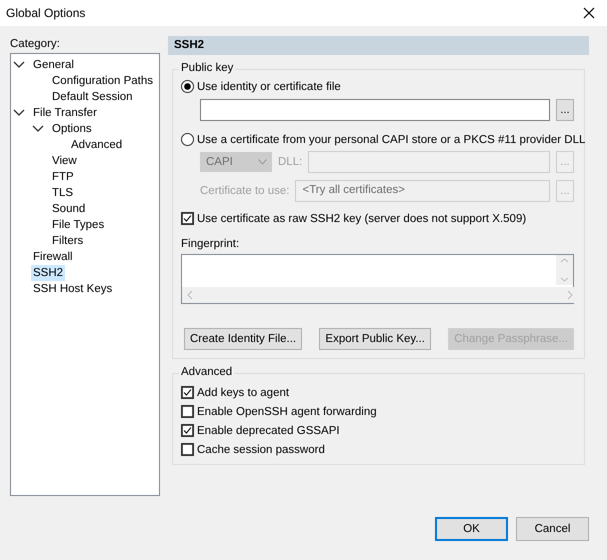 The width and height of the screenshot is (607, 560). Describe the element at coordinates (268, 430) in the screenshot. I see `checkbox-label: Enable deprecated GSSAPI` at that location.